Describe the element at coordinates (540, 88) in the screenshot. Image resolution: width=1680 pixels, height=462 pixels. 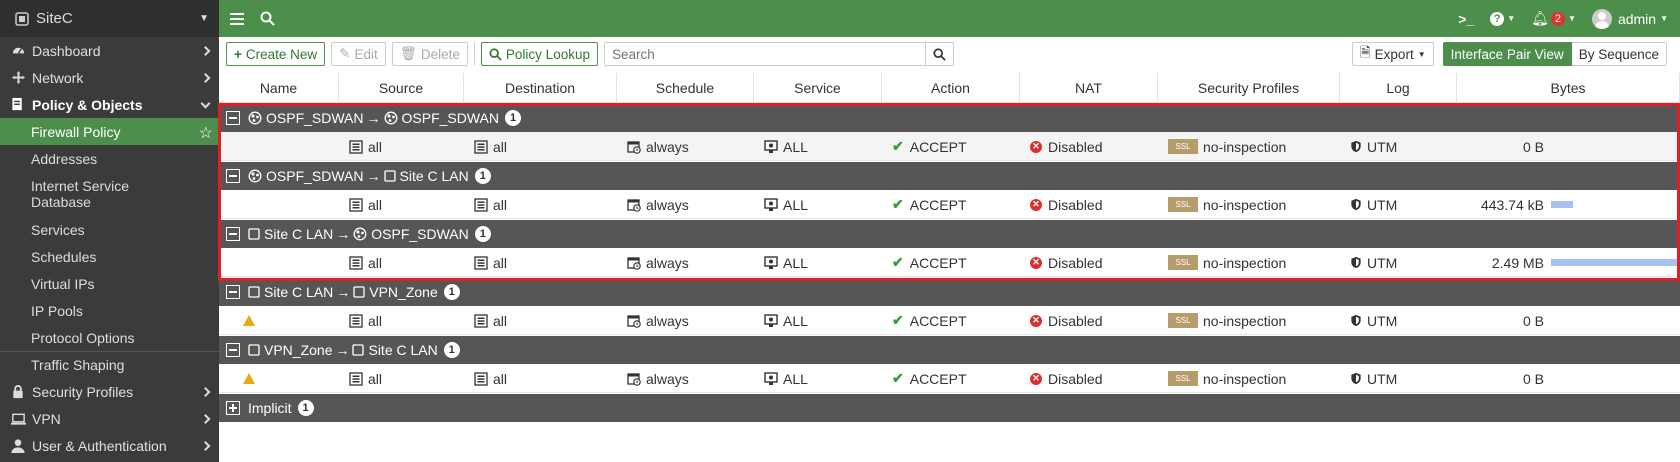
I see `column-header-destination: Destination` at that location.